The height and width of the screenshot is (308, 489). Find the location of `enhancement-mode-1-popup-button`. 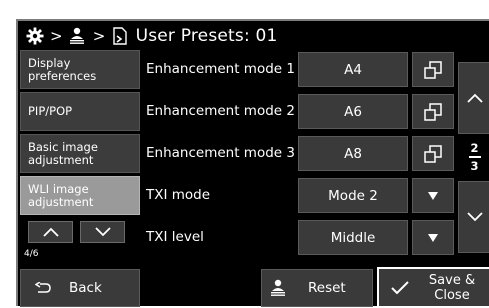

enhancement-mode-1-popup-button is located at coordinates (433, 69).